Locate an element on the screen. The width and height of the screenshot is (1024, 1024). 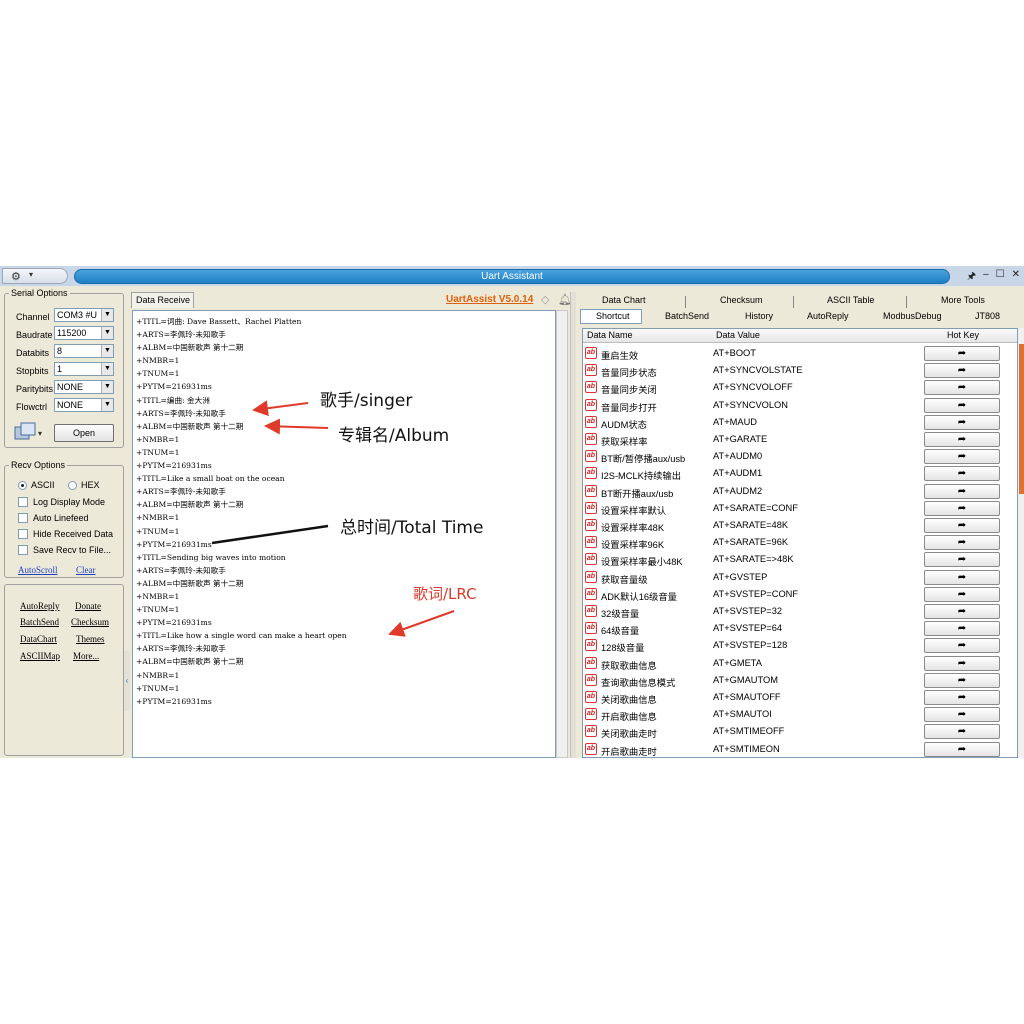
table-row: ab AUDM状态 AT+MAUD ➦ is located at coordinates (800, 422).